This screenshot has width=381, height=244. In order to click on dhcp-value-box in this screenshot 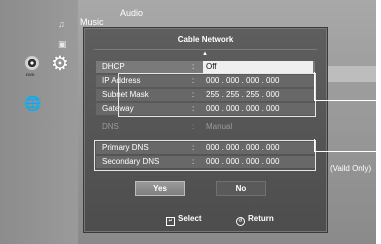, I will do `click(258, 67)`.